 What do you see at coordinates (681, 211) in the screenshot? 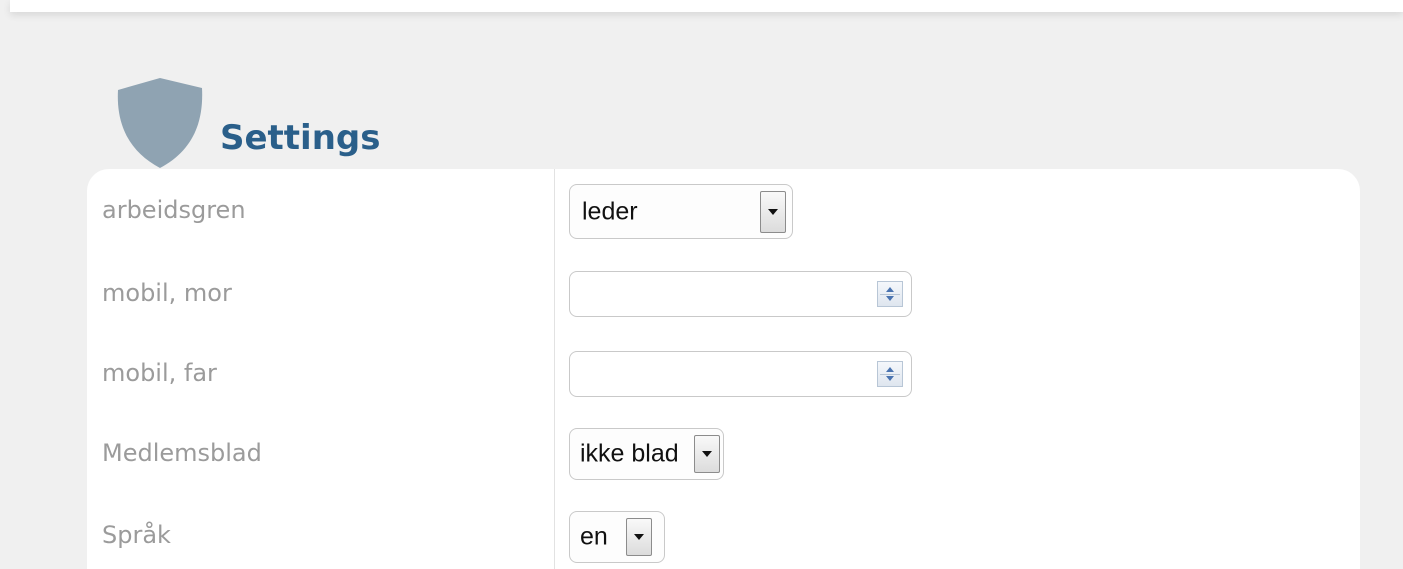
I see `arbeidsgren-select: leder` at bounding box center [681, 211].